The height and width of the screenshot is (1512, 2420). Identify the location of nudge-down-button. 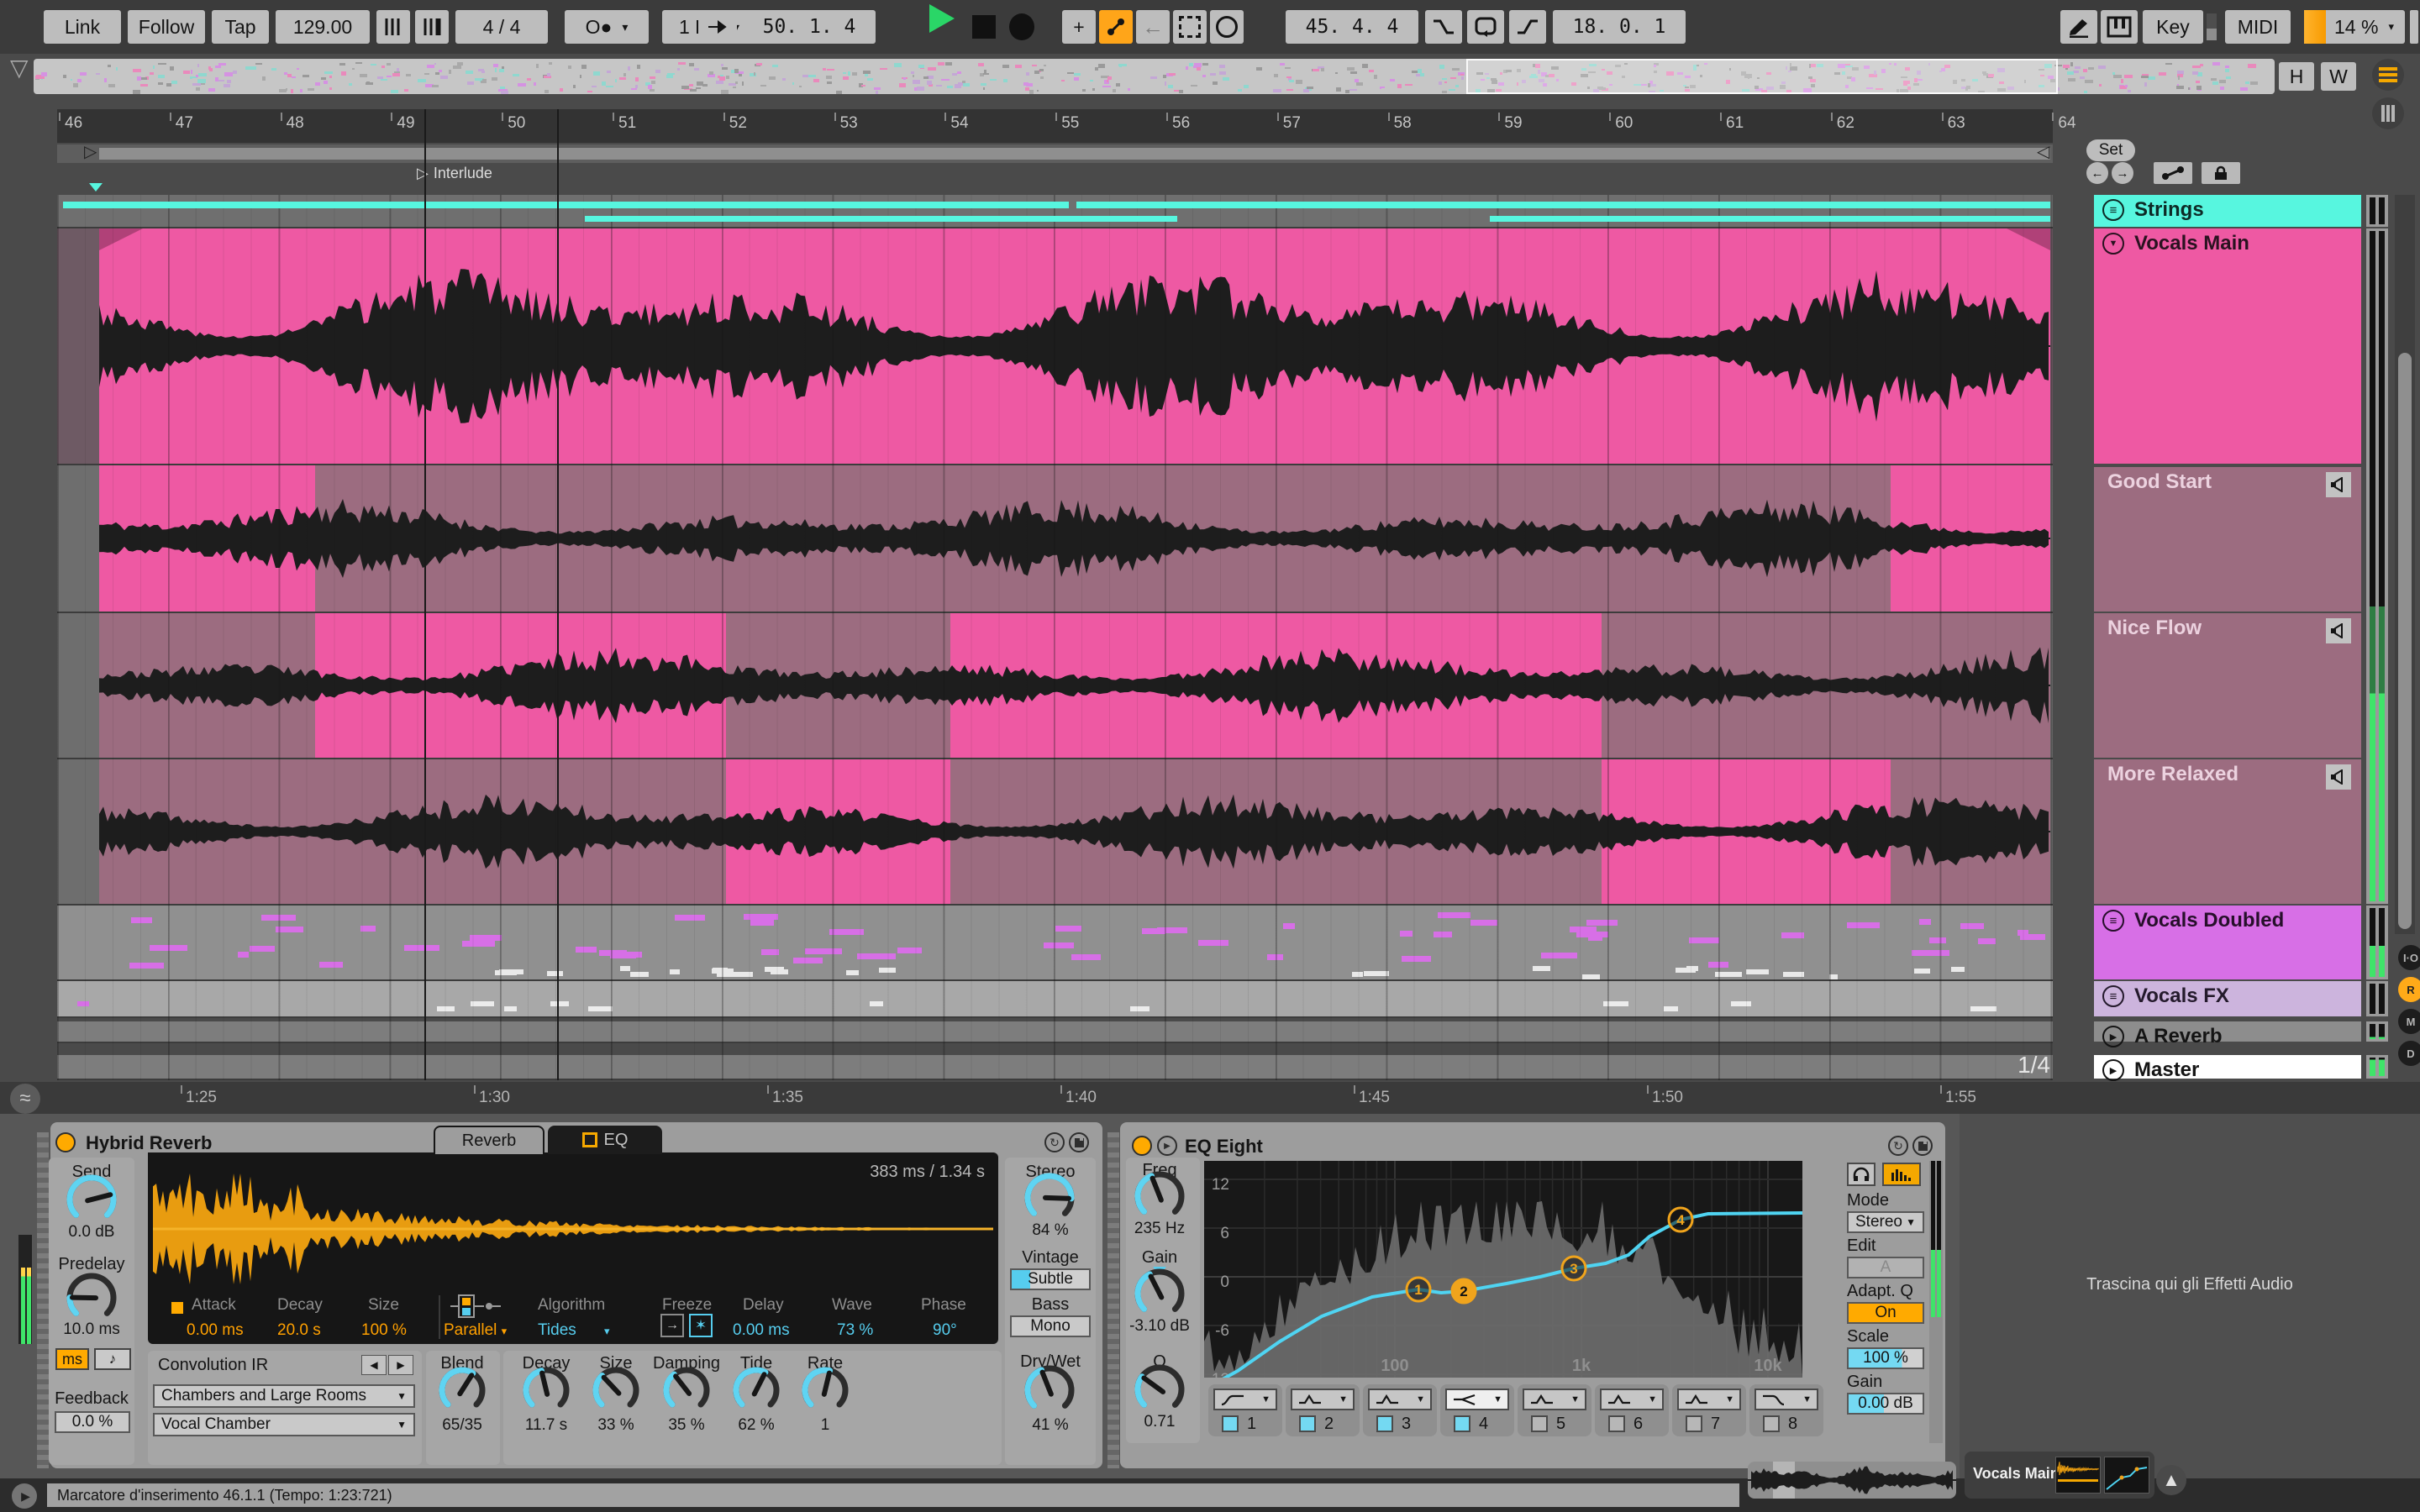
(393, 27).